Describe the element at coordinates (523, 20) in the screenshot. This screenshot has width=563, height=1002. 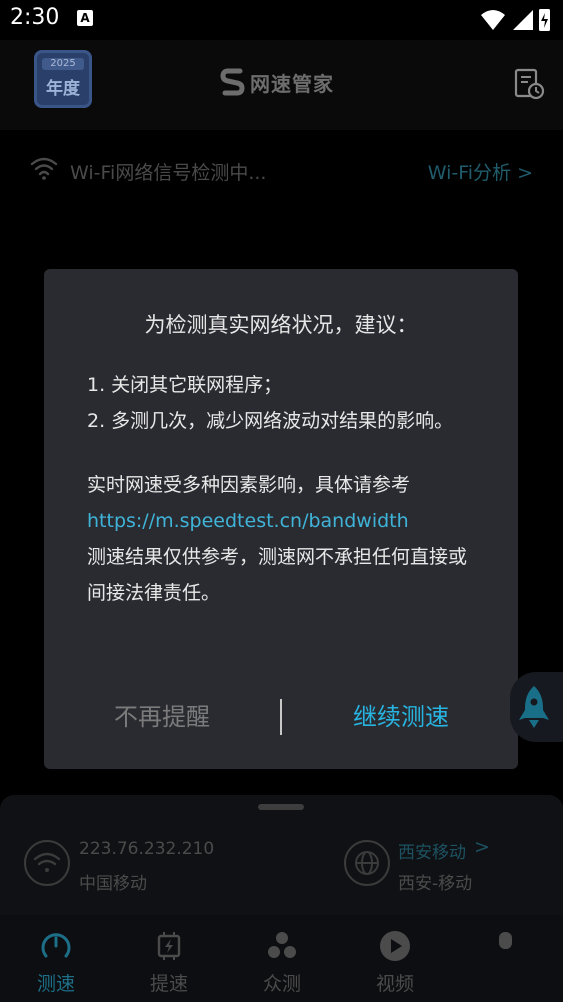
I see `cell-signal-icon` at that location.